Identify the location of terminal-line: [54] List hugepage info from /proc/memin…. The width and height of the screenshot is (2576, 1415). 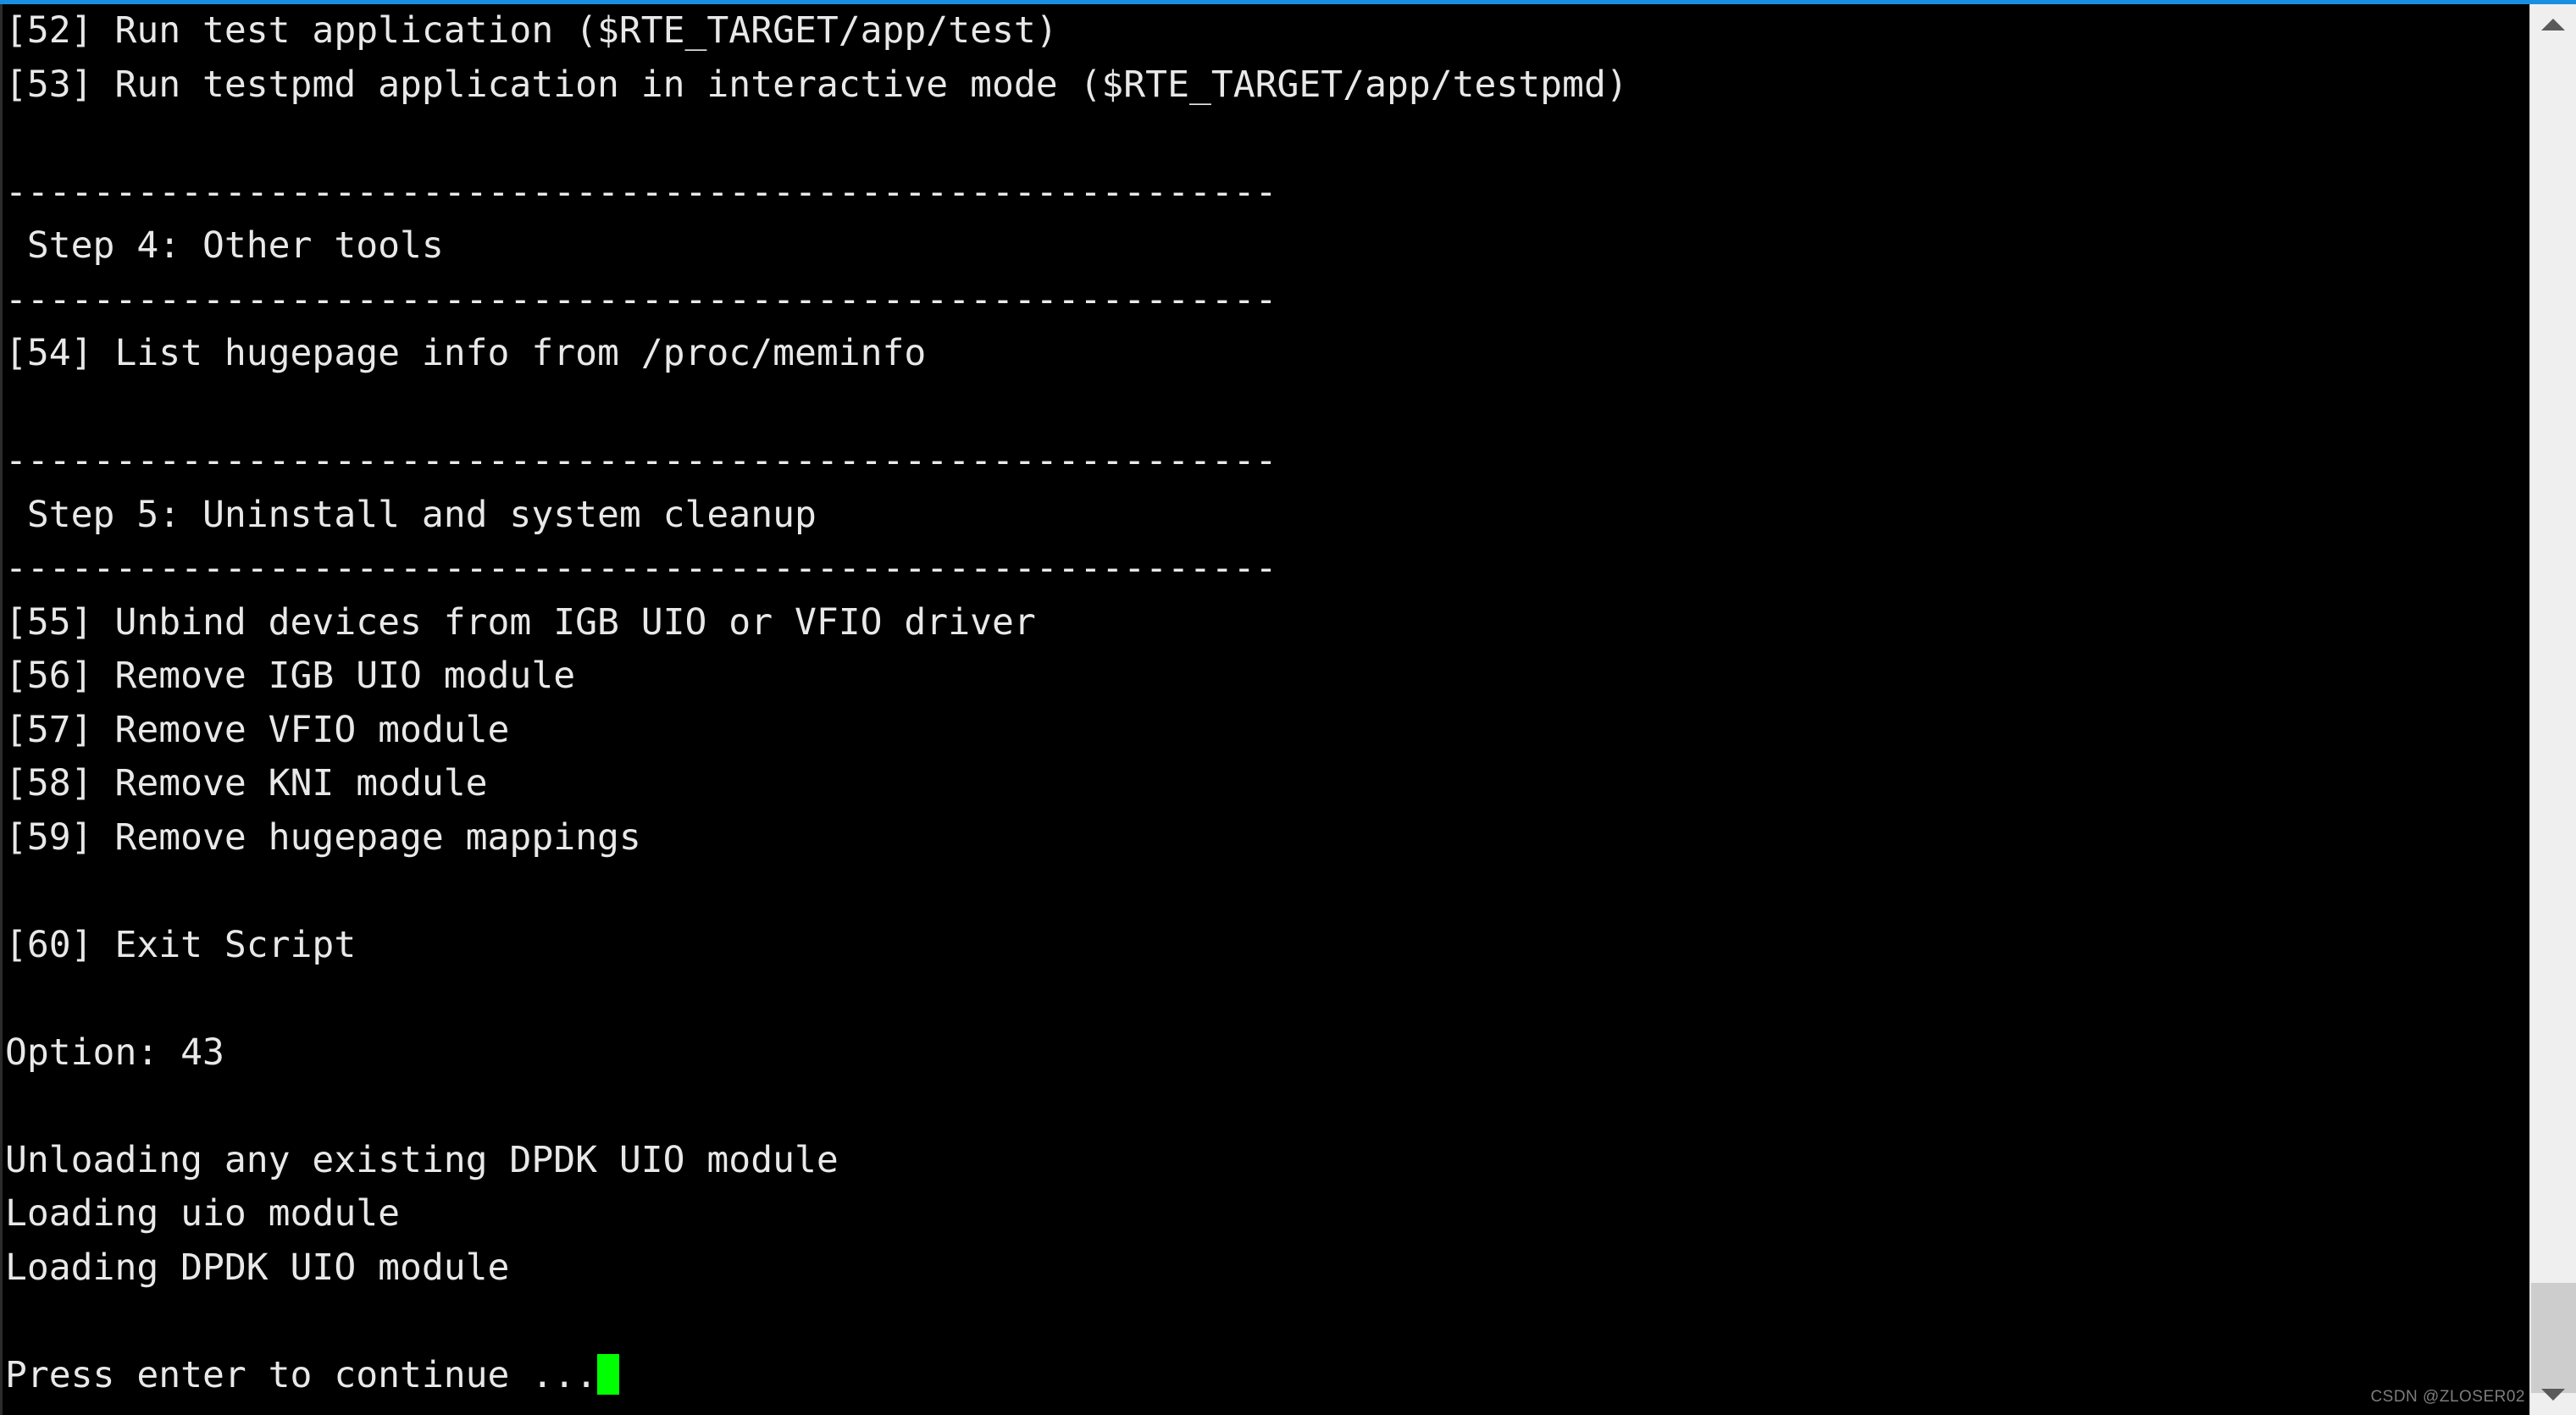
(466, 353).